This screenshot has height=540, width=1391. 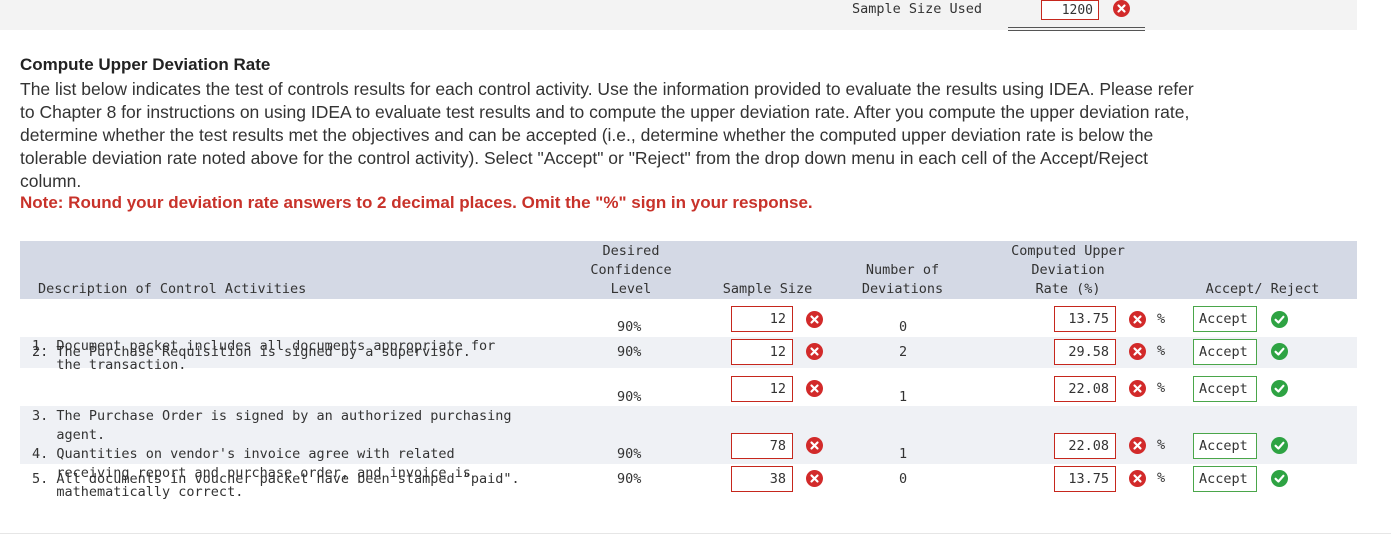 I want to click on deviations-value: 2, so click(x=903, y=352).